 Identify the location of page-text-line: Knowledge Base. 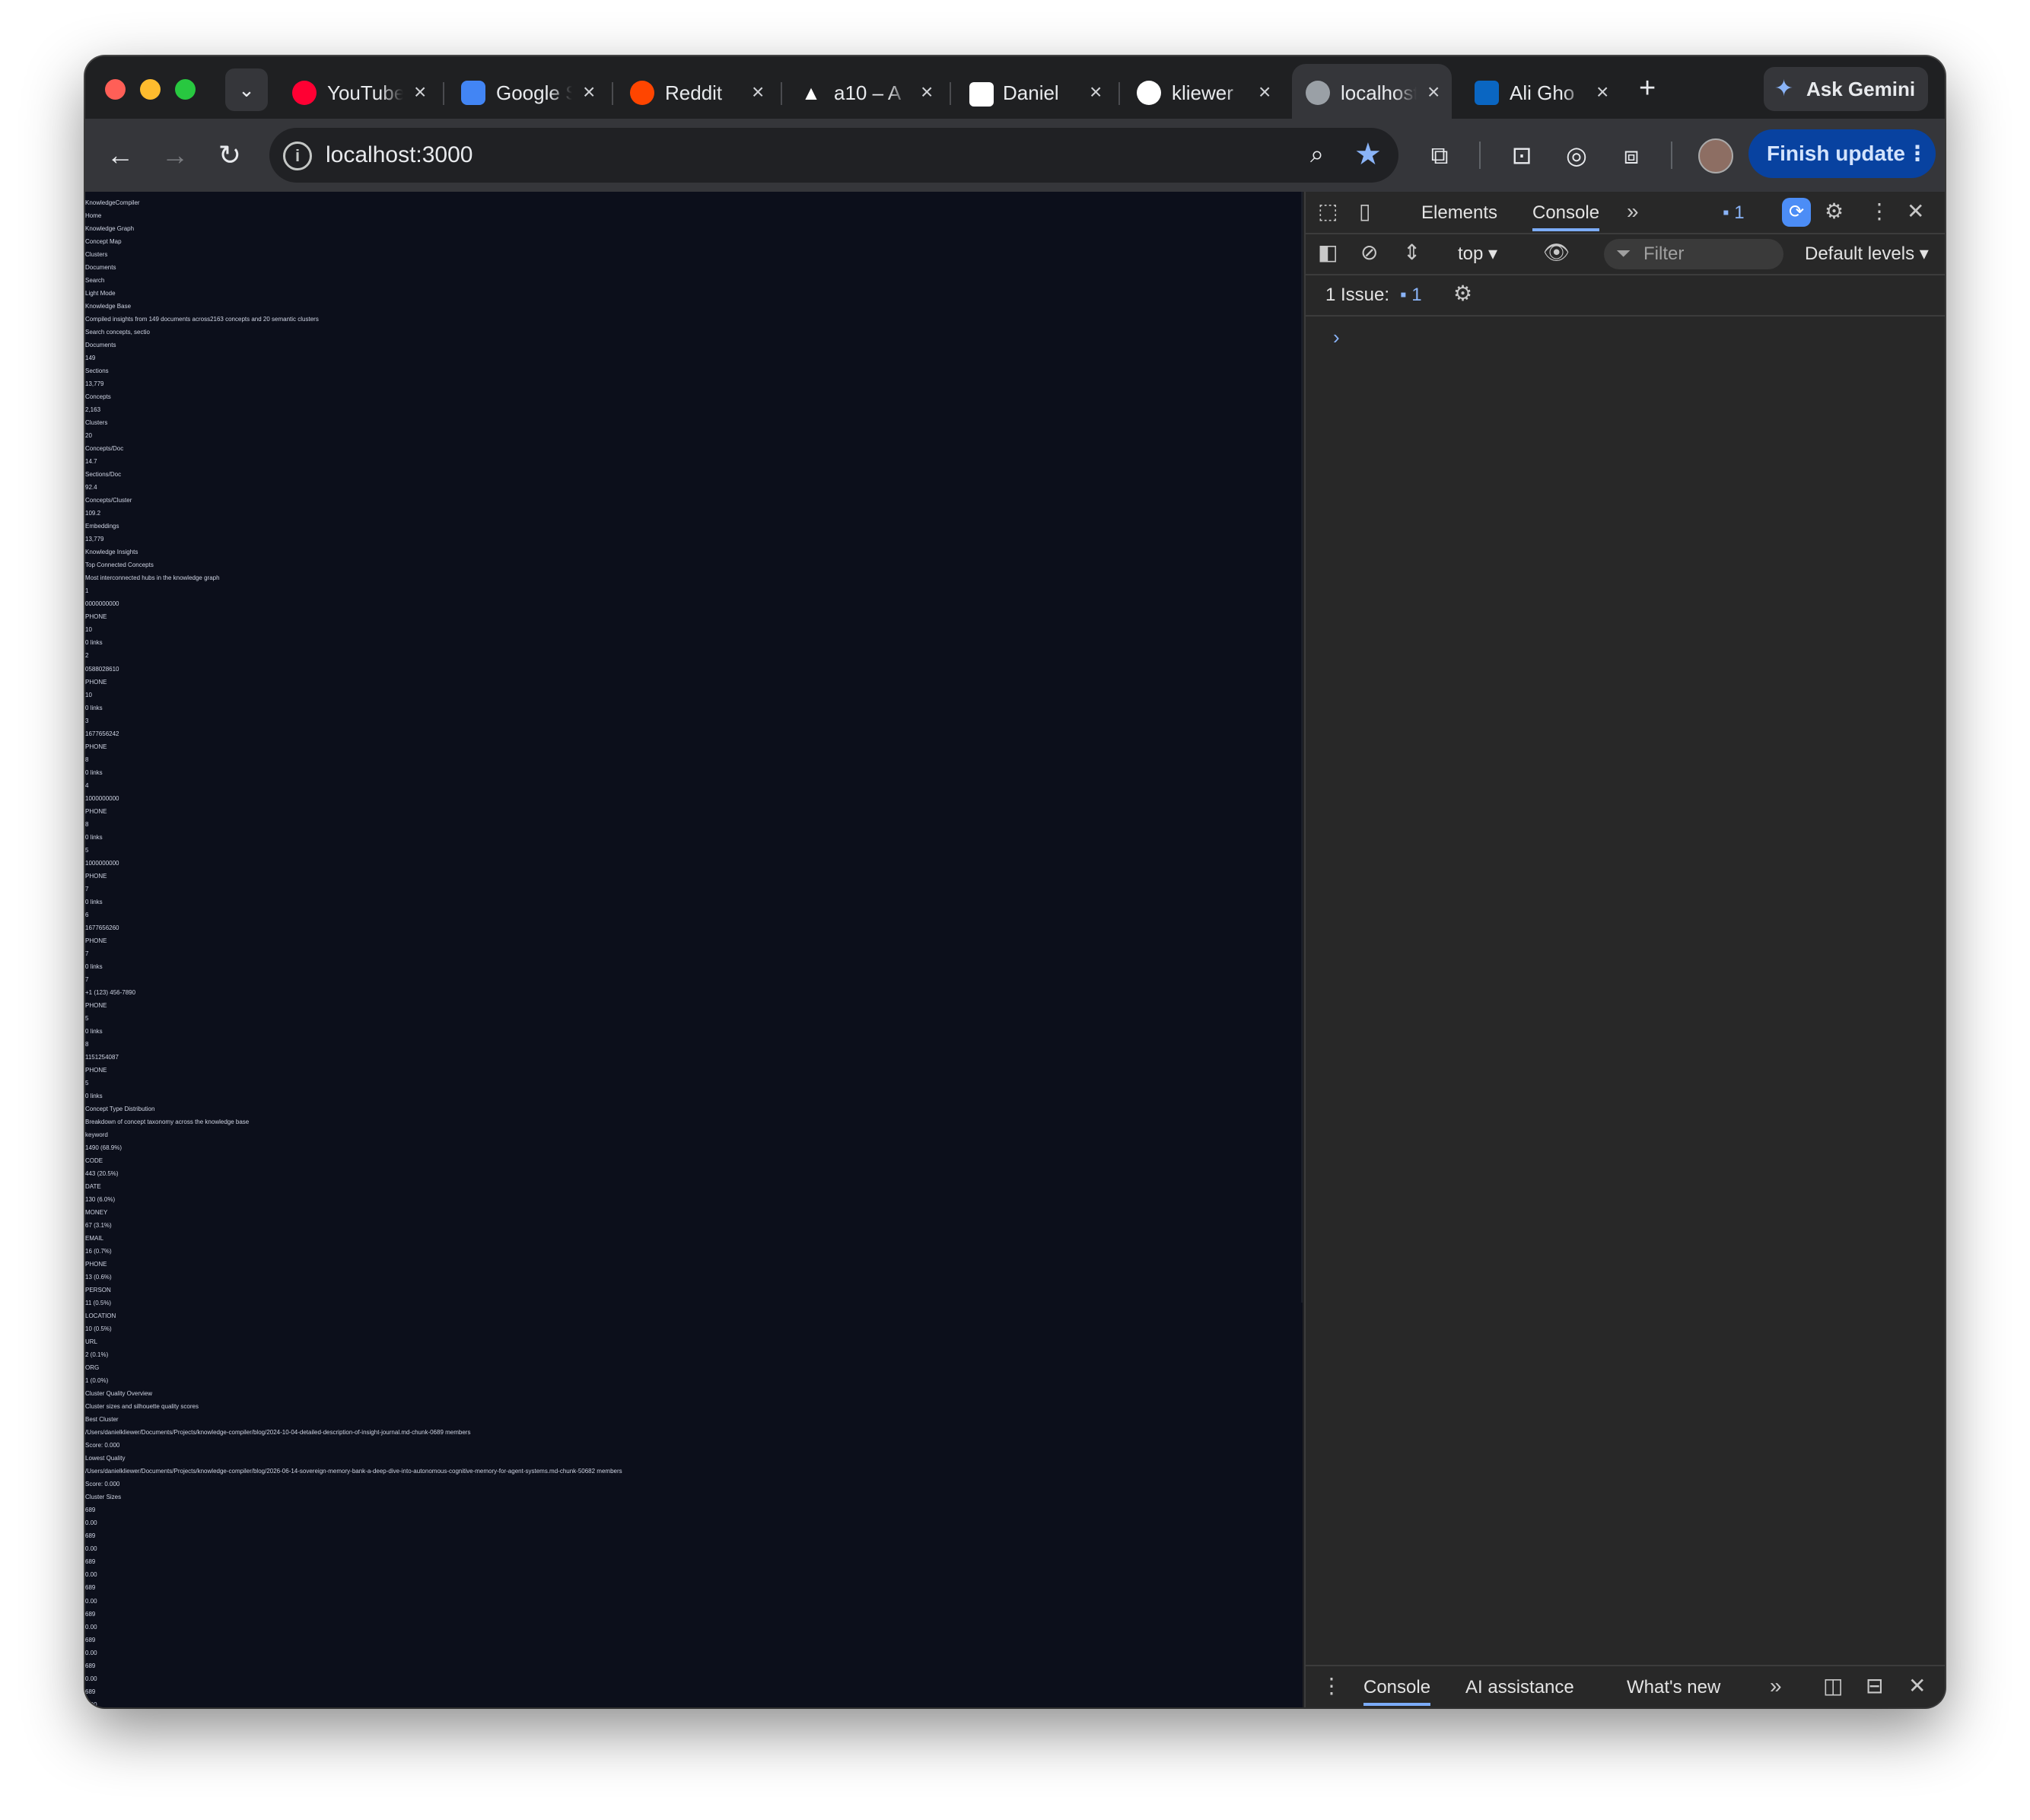
(108, 306).